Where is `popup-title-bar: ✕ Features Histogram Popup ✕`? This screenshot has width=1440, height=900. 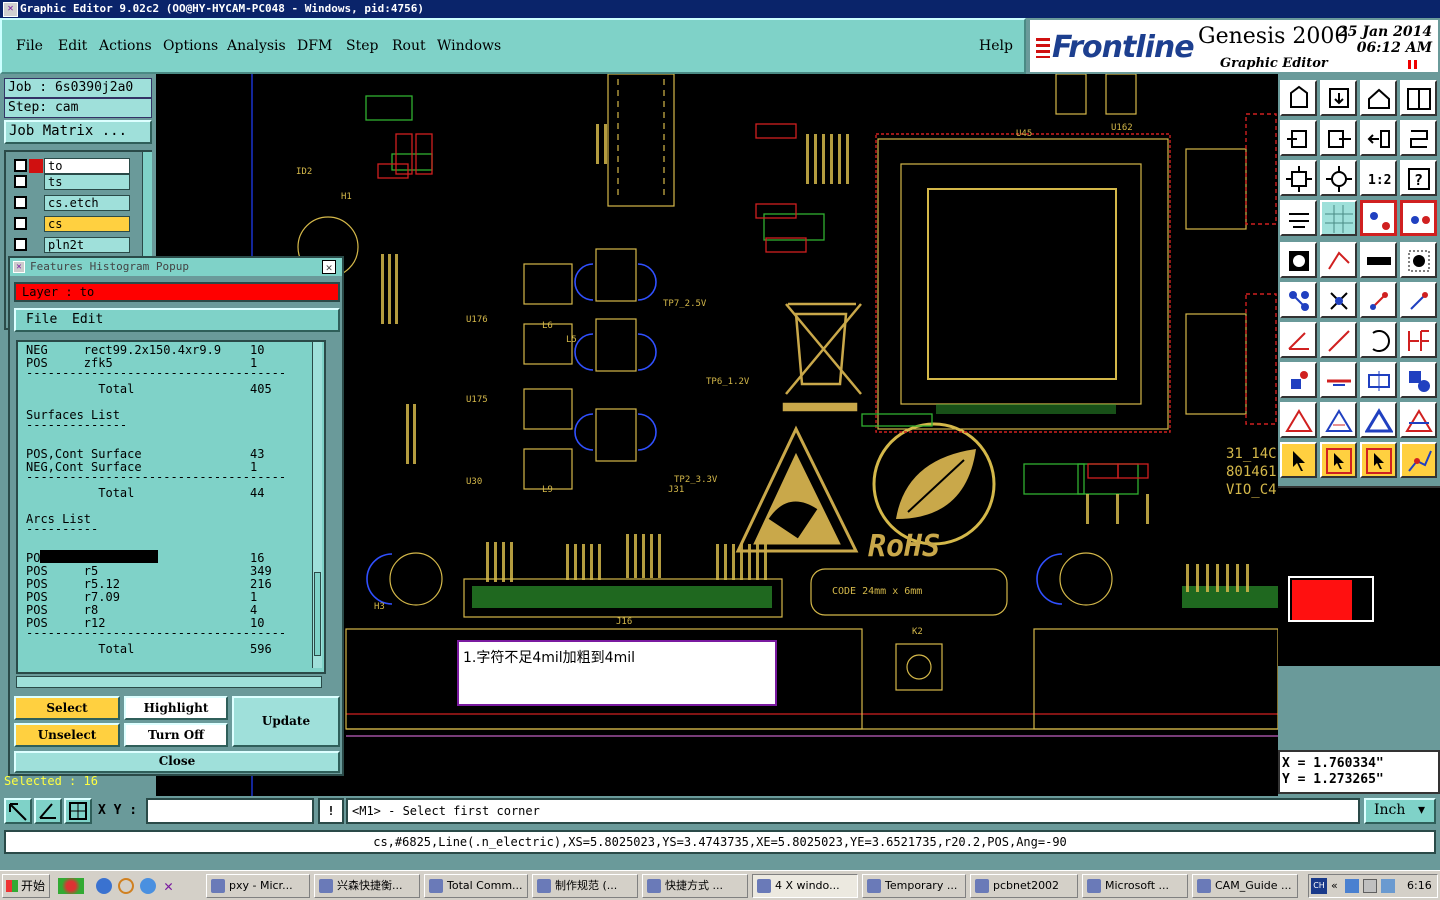 popup-title-bar: ✕ Features Histogram Popup ✕ is located at coordinates (176, 267).